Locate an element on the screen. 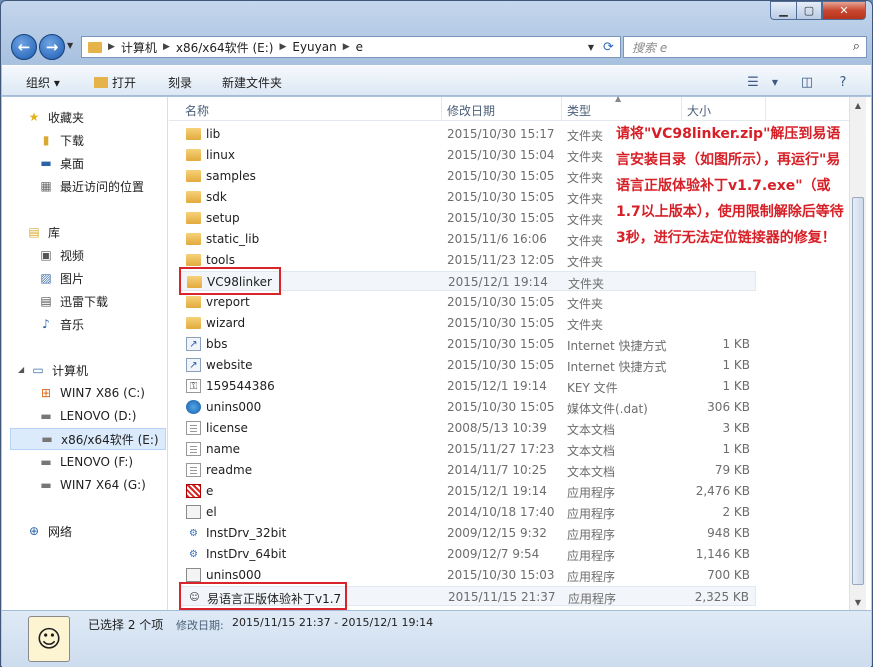  view-options-icon: ☰ is located at coordinates (753, 82).